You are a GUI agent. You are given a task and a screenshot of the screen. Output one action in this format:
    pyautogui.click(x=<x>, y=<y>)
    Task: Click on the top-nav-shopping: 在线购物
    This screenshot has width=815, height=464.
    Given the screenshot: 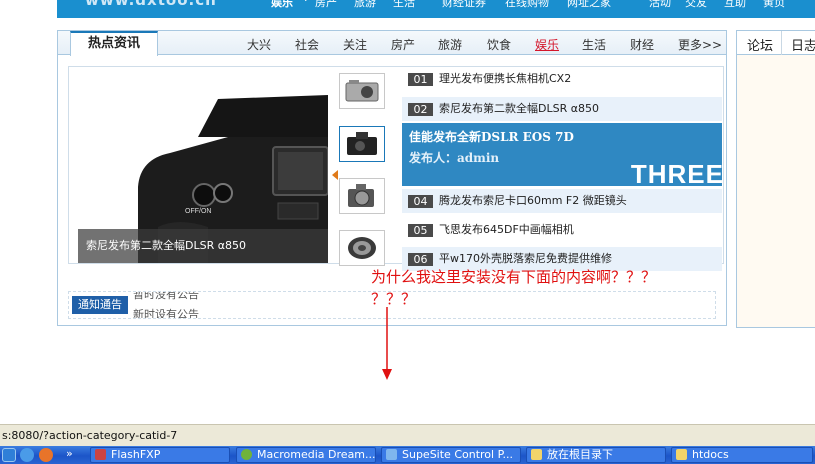 What is the action you would take?
    pyautogui.click(x=527, y=5)
    